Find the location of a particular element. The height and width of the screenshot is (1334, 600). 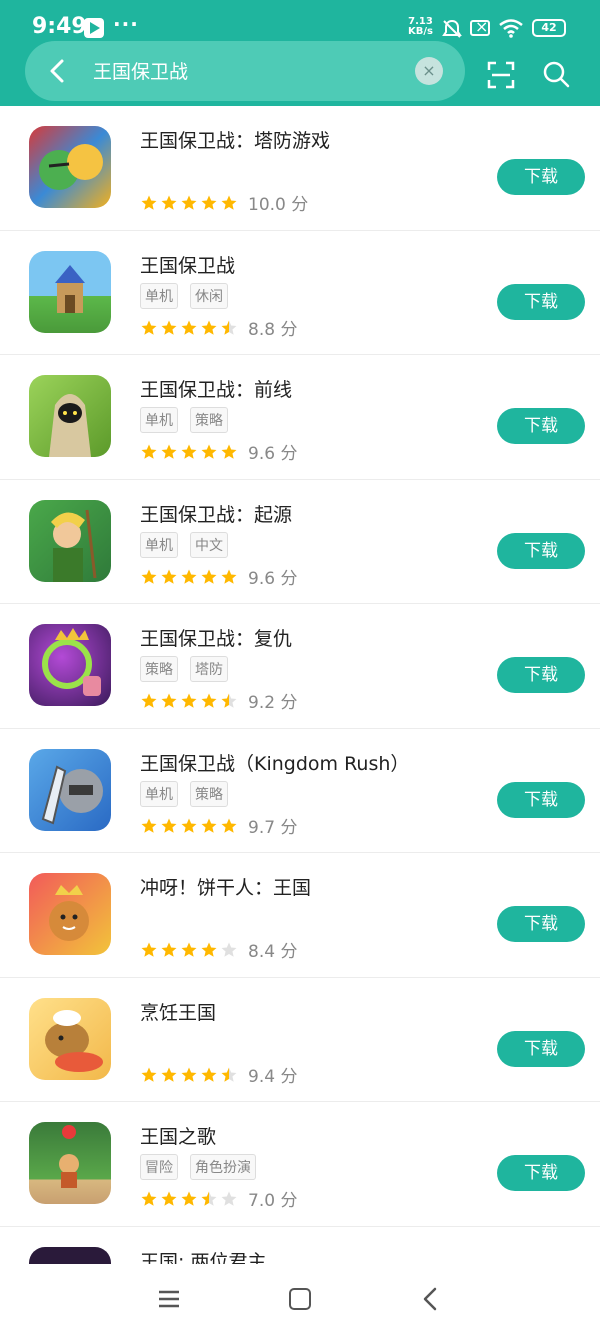

list-item: 王国保卫战：复仇 策略 塔防 9.2 分 下载 is located at coordinates (300, 666).